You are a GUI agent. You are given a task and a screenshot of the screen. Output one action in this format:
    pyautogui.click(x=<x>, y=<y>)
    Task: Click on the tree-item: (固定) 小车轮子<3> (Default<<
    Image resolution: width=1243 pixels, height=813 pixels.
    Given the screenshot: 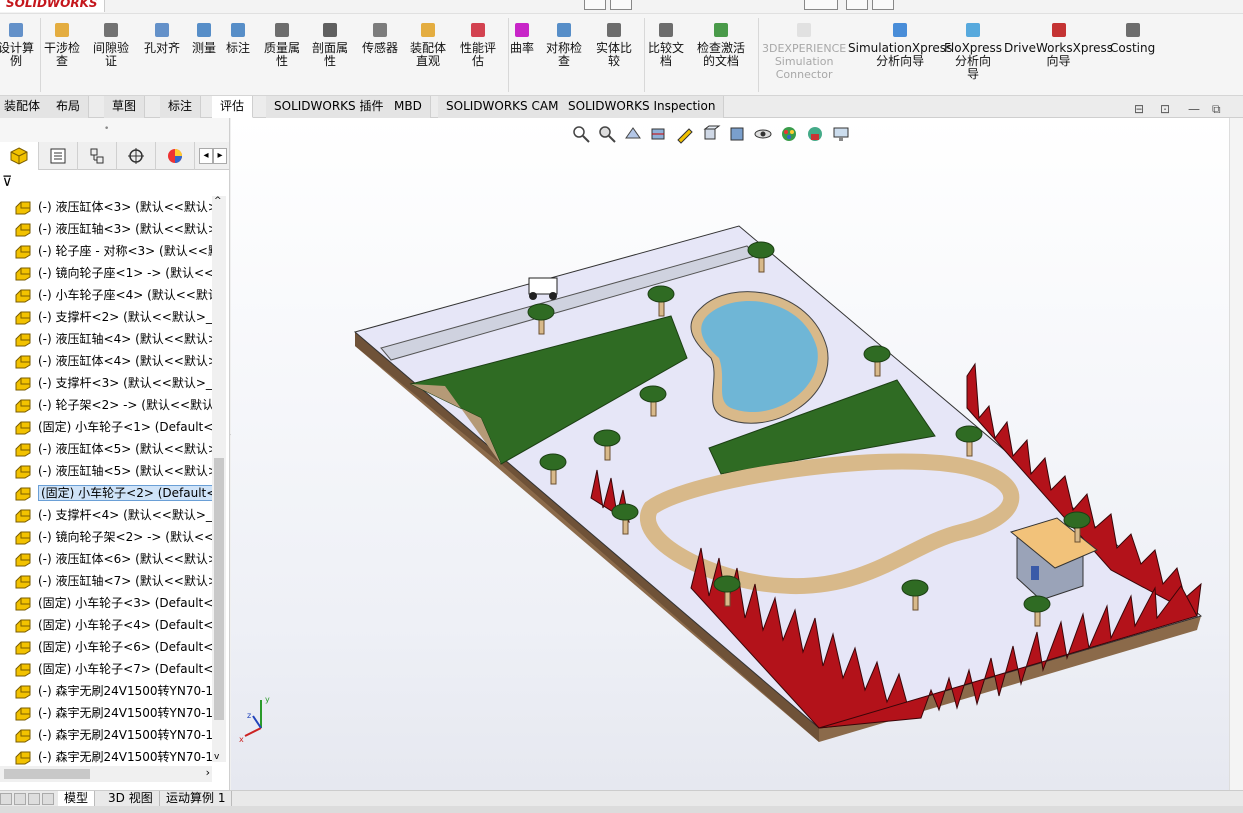 What is the action you would take?
    pyautogui.click(x=106, y=603)
    